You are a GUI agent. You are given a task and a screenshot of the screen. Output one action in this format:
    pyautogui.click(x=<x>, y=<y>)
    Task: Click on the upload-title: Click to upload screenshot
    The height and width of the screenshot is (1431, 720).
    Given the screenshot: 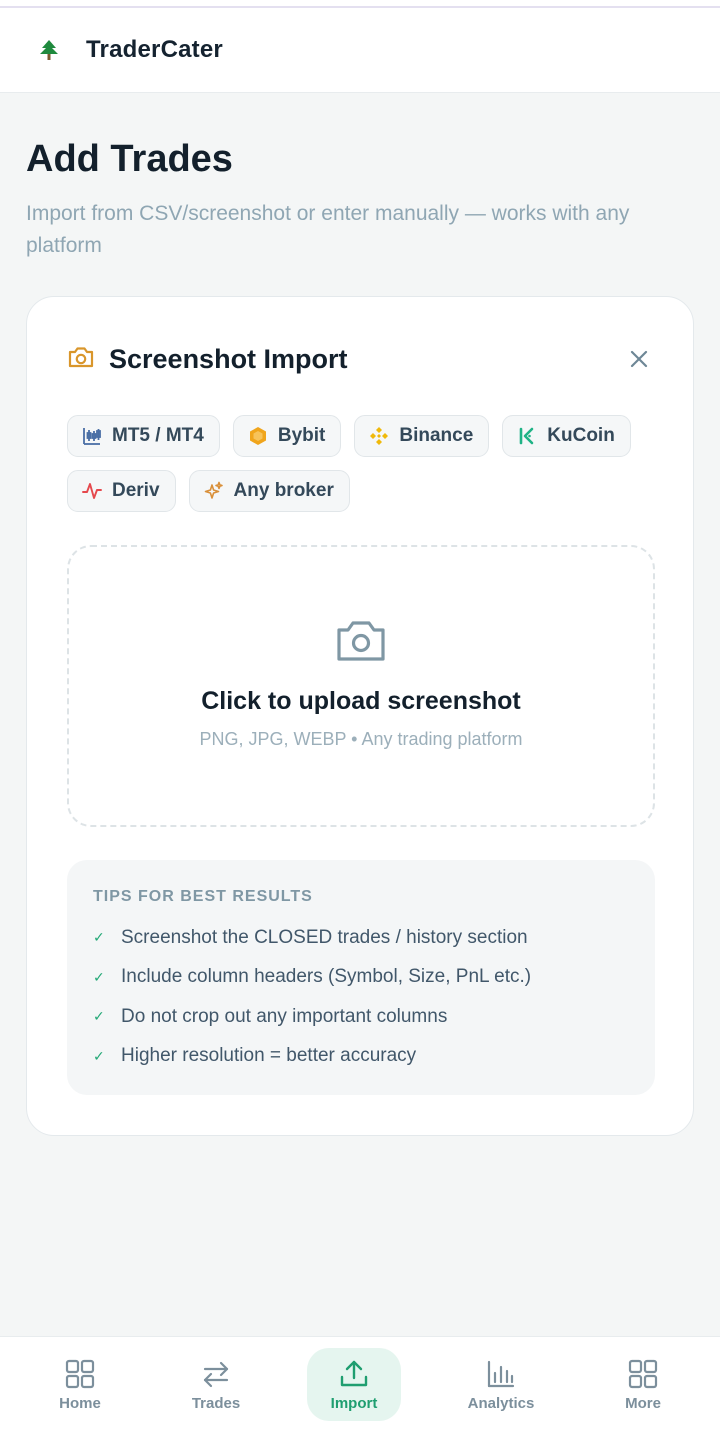 What is the action you would take?
    pyautogui.click(x=361, y=701)
    